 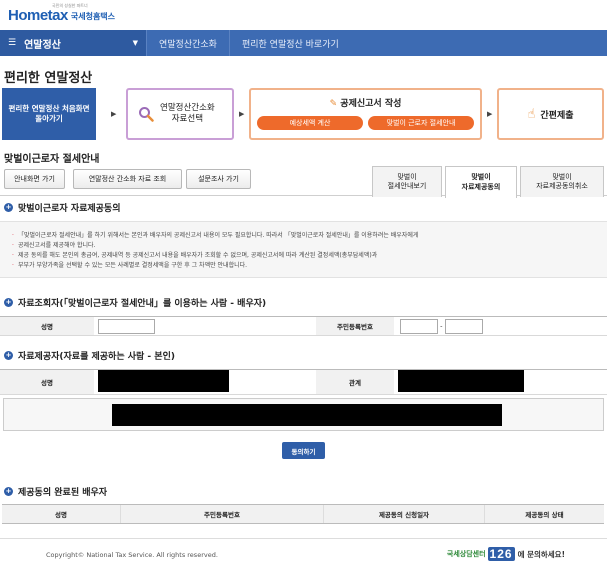 I want to click on section-title: 맞벌이근로자 절세안내, so click(x=52, y=159).